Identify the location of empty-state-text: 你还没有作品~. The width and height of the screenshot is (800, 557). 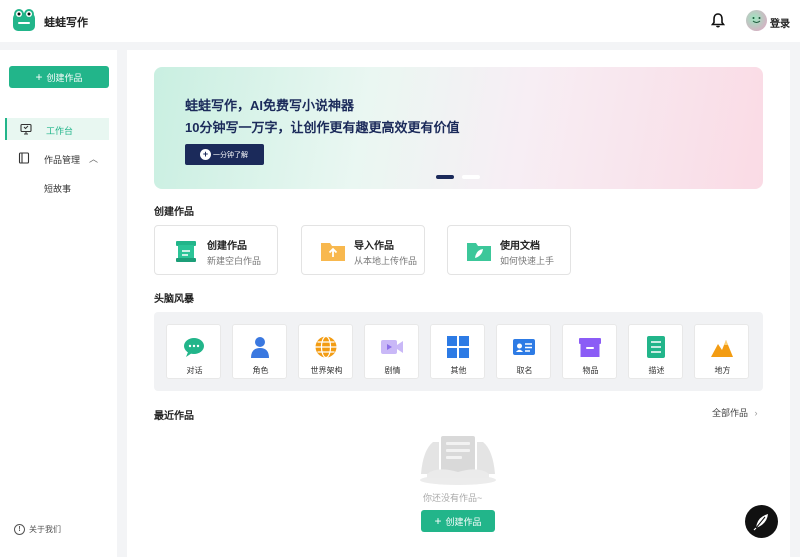
(453, 498).